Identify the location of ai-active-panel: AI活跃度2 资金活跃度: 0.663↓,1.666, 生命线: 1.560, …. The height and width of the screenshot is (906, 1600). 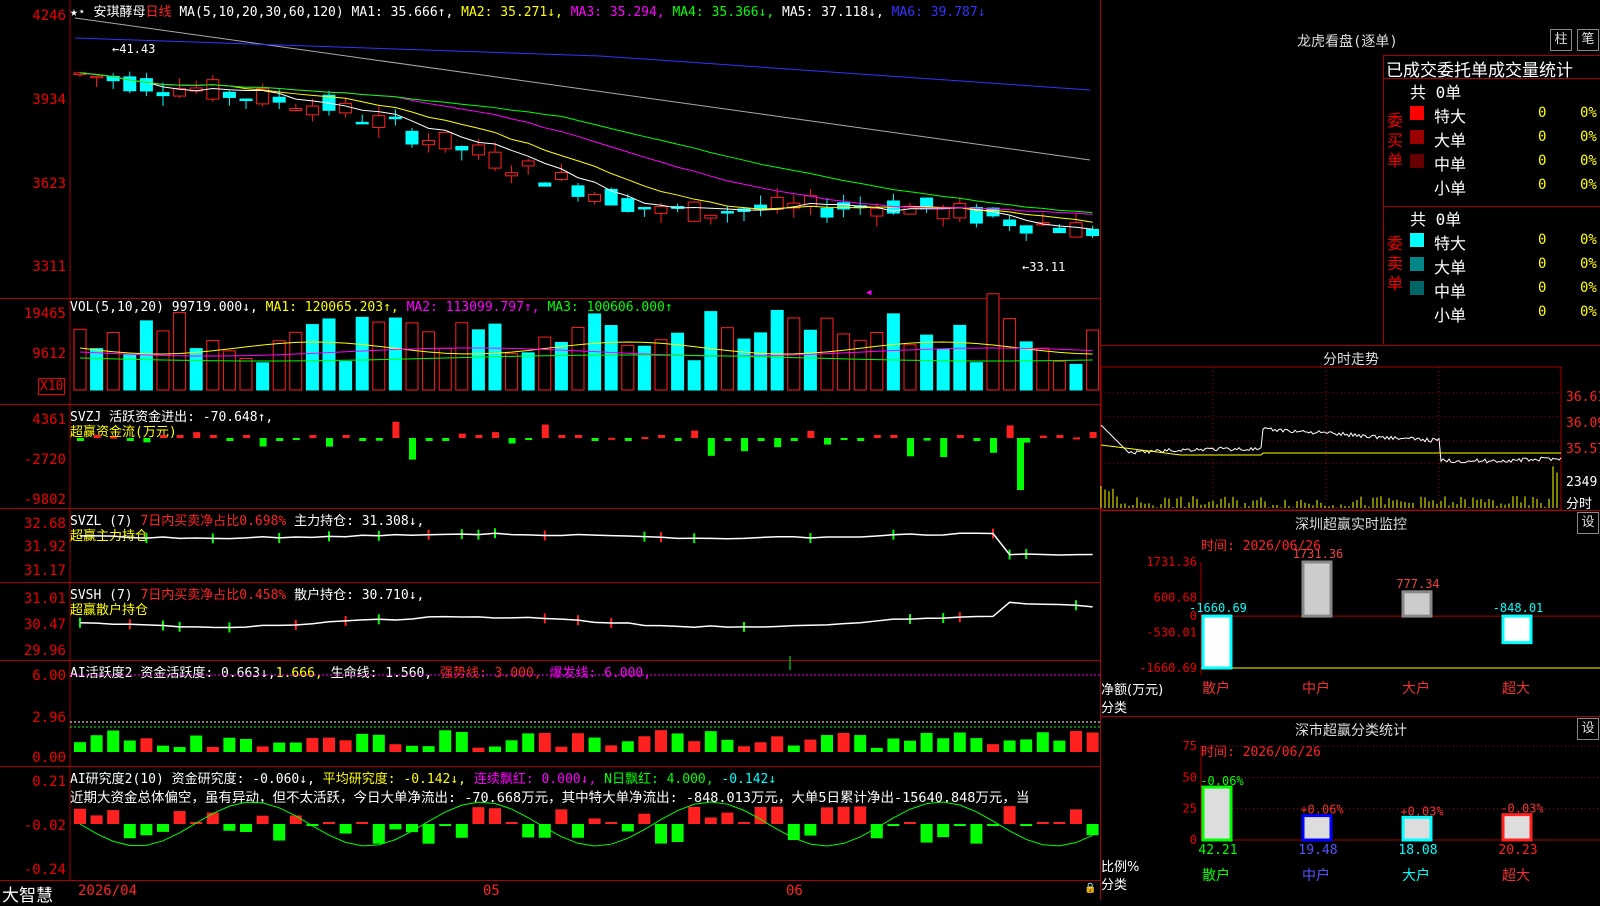
(550, 711).